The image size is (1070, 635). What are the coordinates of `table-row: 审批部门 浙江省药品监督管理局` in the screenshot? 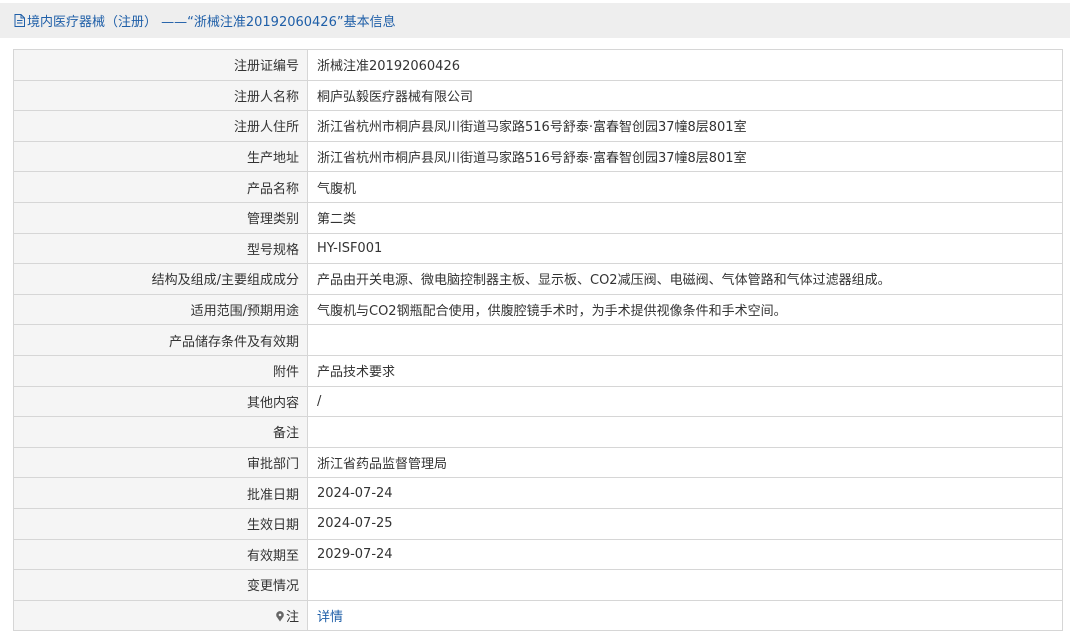 It's located at (538, 462).